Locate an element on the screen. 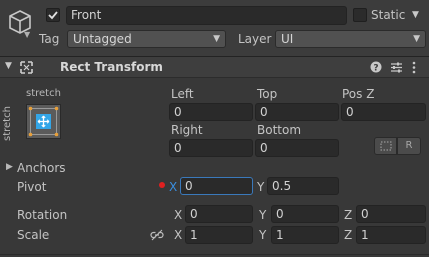 The width and height of the screenshot is (429, 257). pivot-y-field: 0.5 is located at coordinates (303, 186).